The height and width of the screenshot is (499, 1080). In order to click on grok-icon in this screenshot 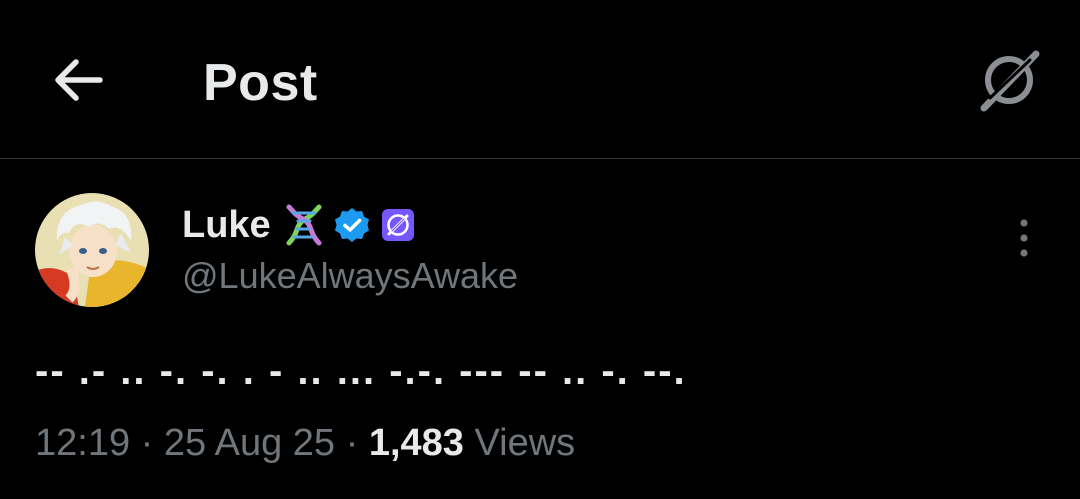, I will do `click(1010, 81)`.